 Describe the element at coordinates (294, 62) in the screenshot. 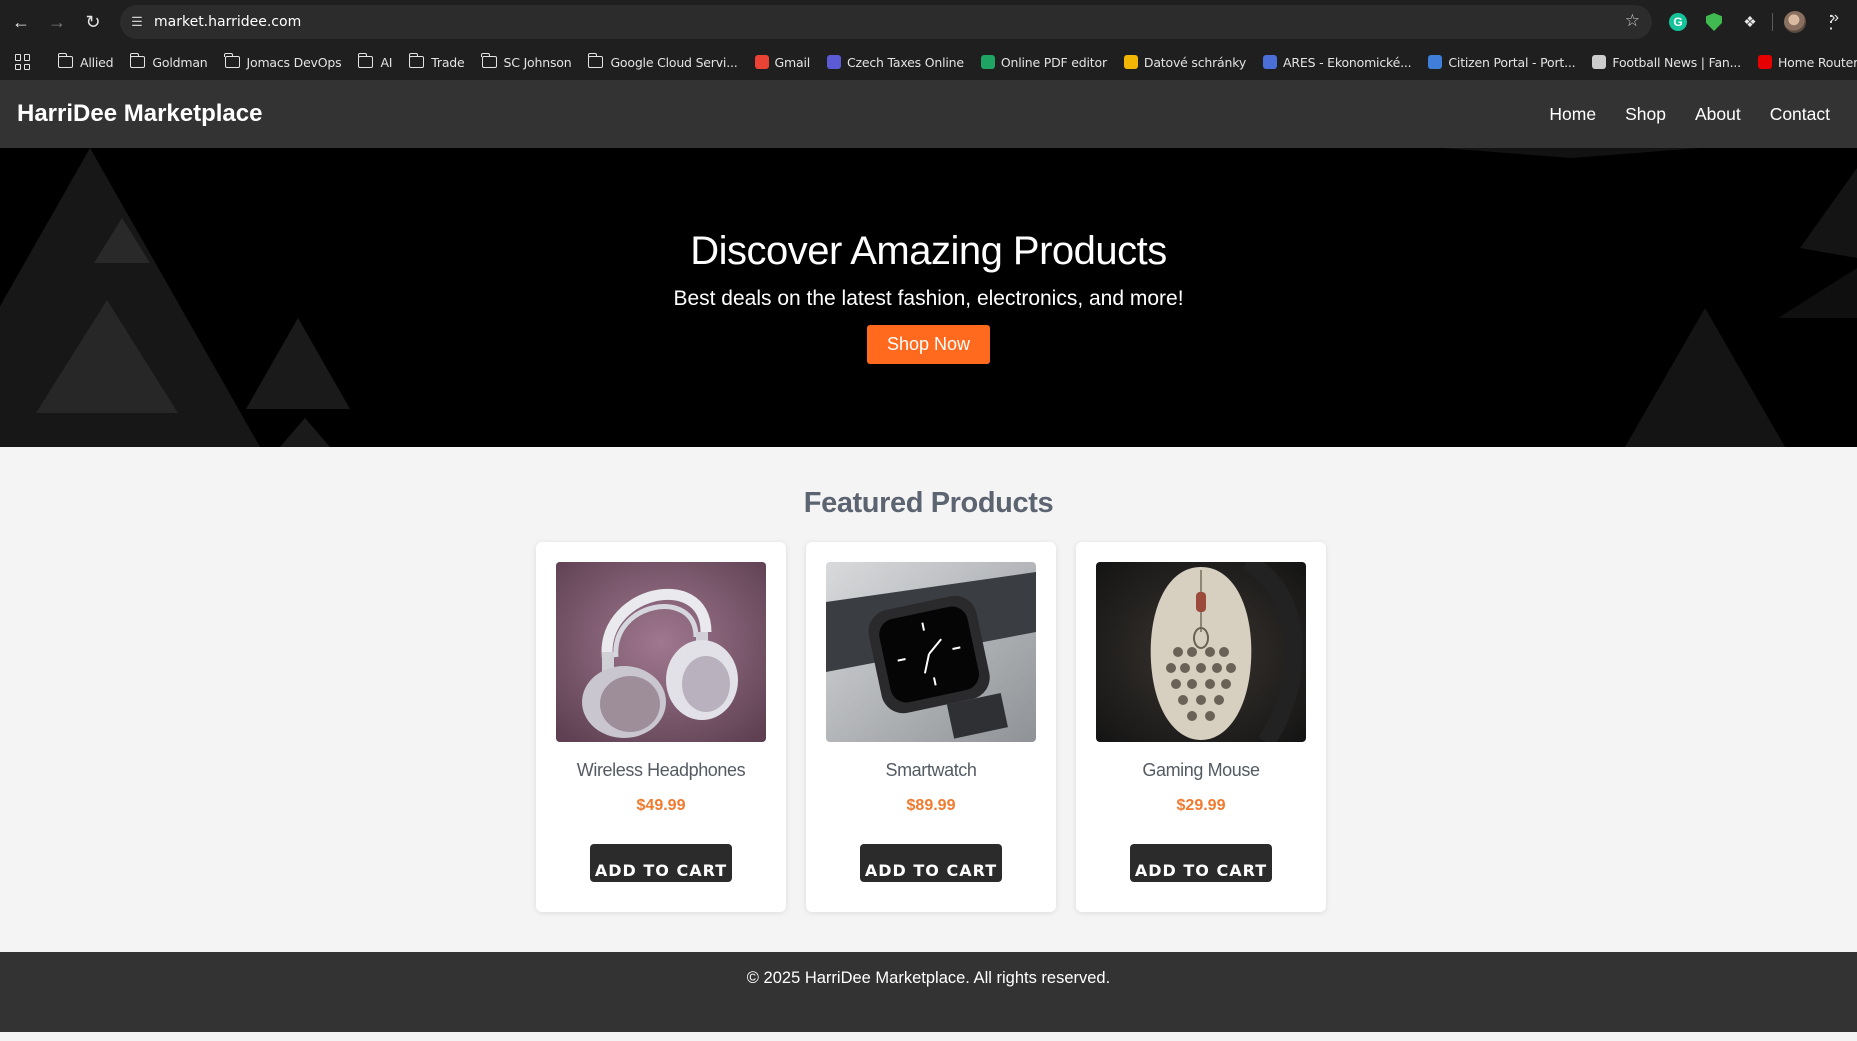

I see `bookmark-label: Jomacs DevOps` at that location.